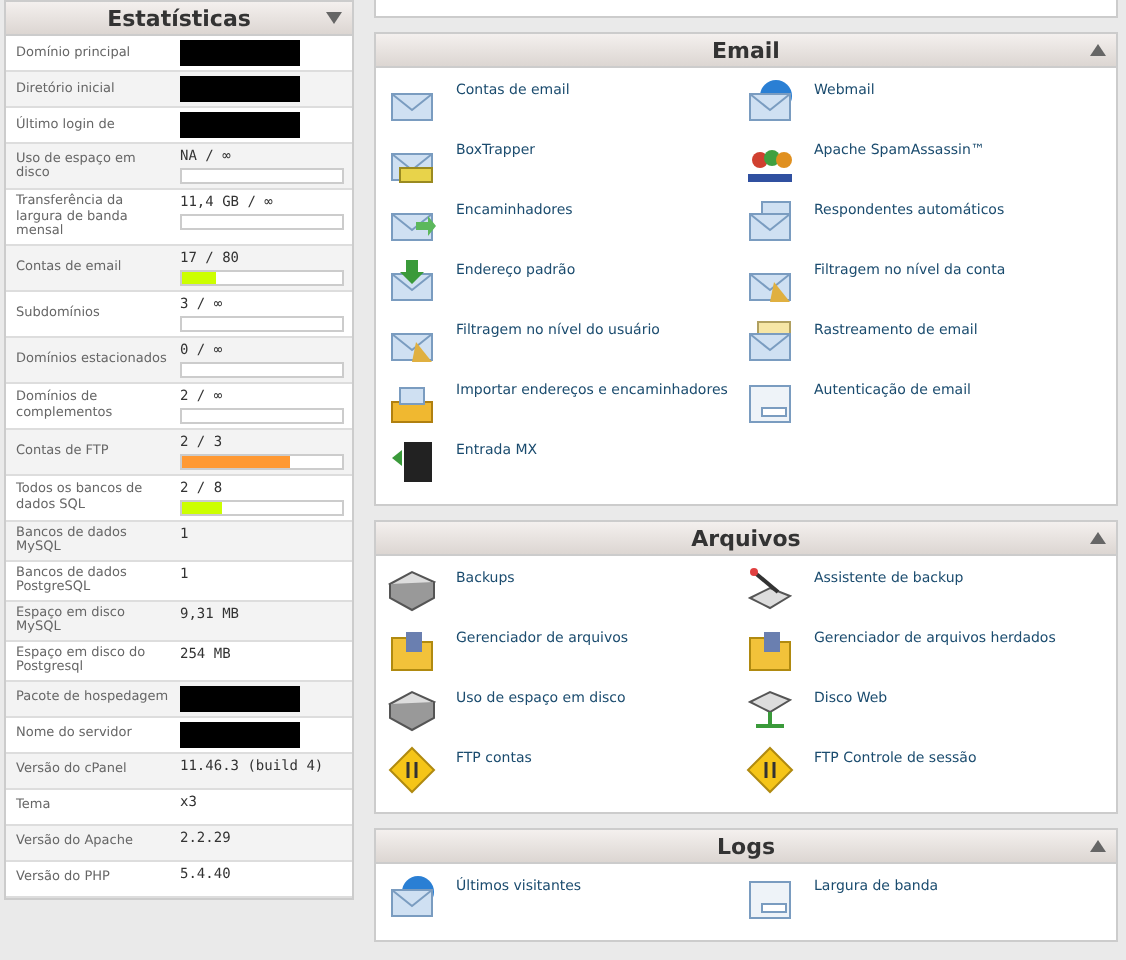  I want to click on document-envelope-icon, so click(770, 342).